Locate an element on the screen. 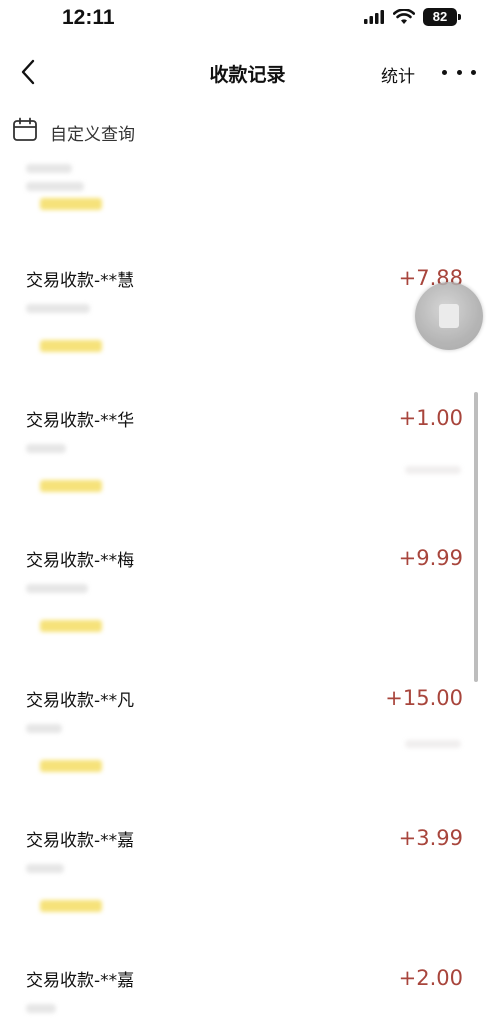  list-item: 交易收款-**嘉 +3.99 is located at coordinates (247, 896).